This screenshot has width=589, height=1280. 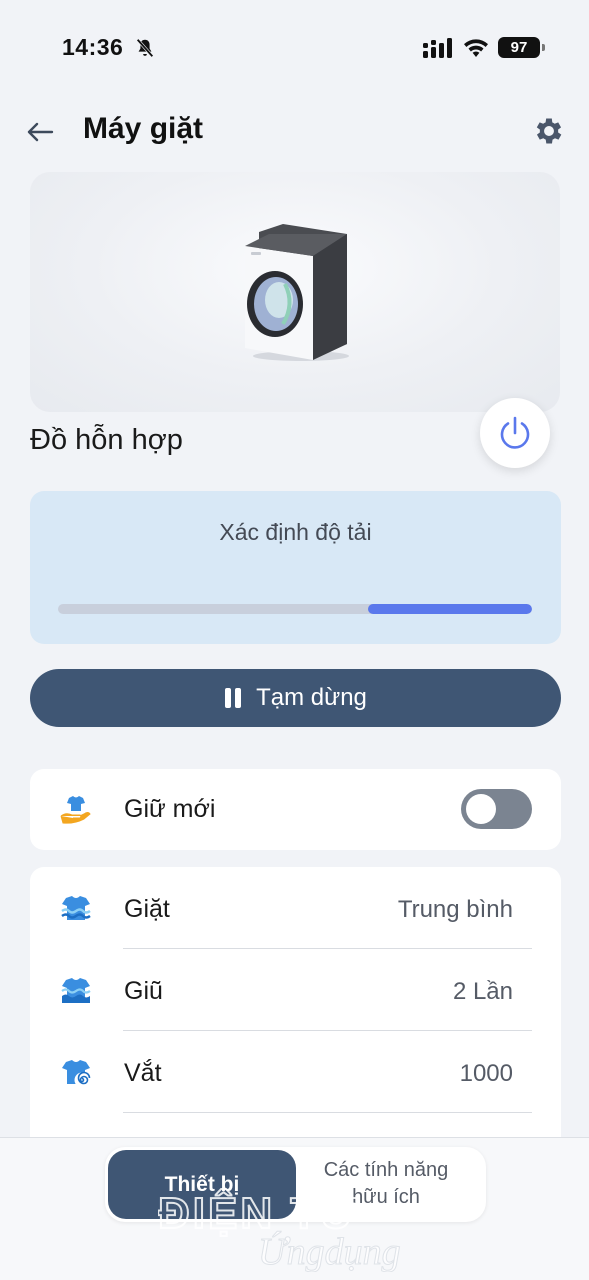 I want to click on pause-button-label: Tạm dừng, so click(x=311, y=697).